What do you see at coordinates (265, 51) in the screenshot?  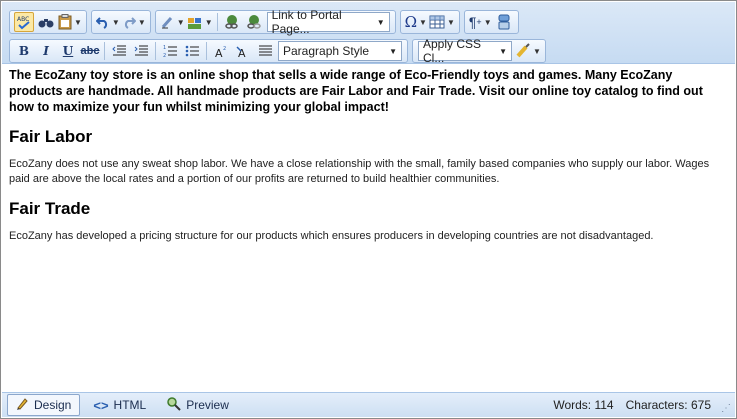 I see `justify-icon` at bounding box center [265, 51].